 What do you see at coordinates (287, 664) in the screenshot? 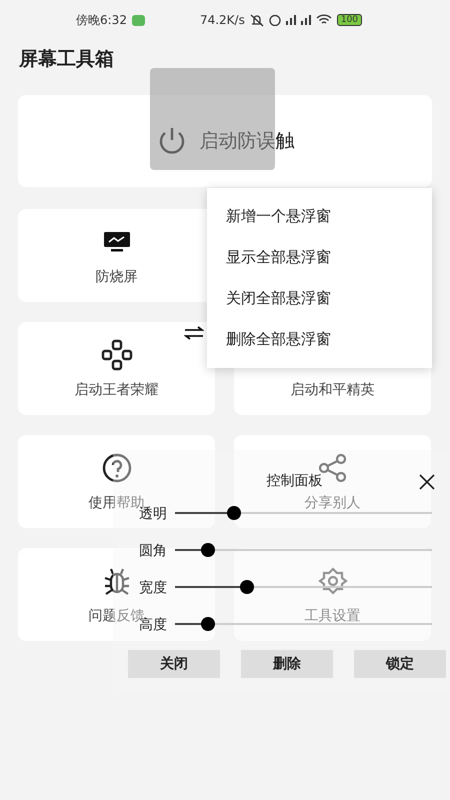
I see `panel-button: 删除` at bounding box center [287, 664].